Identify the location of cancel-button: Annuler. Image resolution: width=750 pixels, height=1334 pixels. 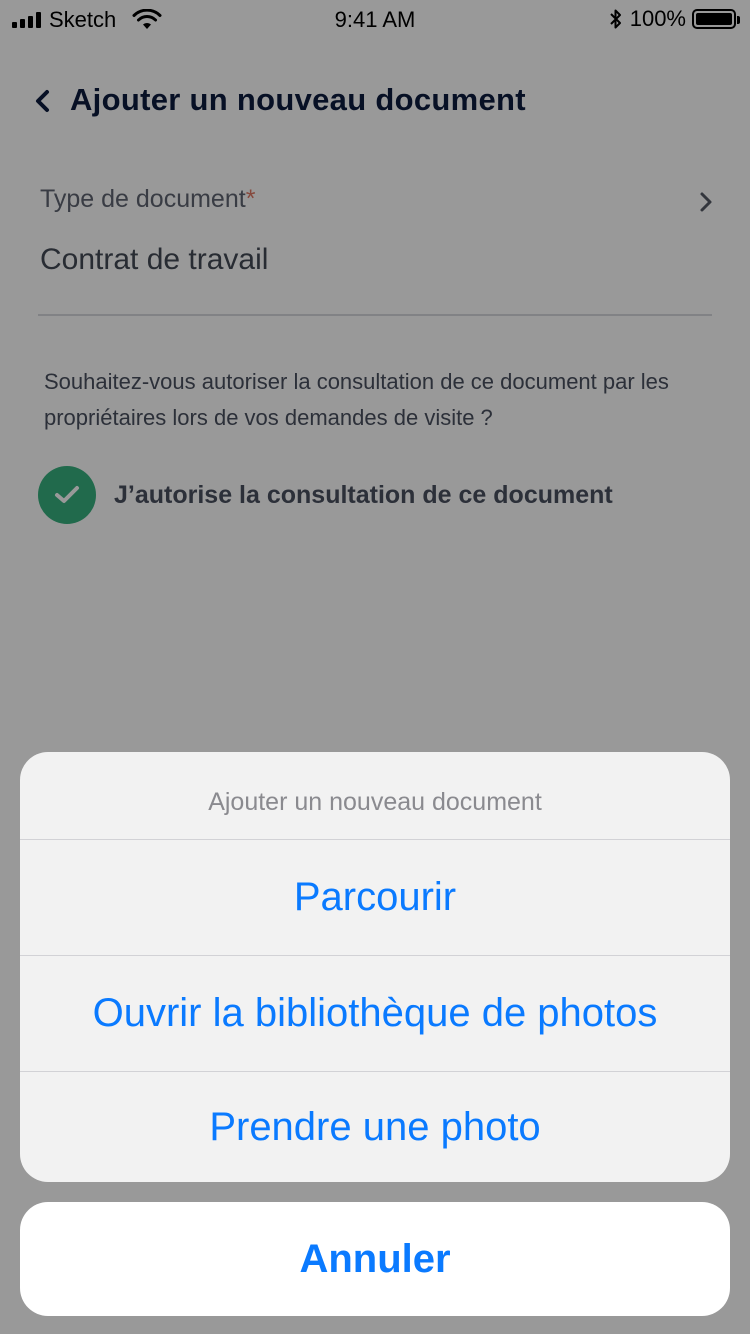
(375, 1259).